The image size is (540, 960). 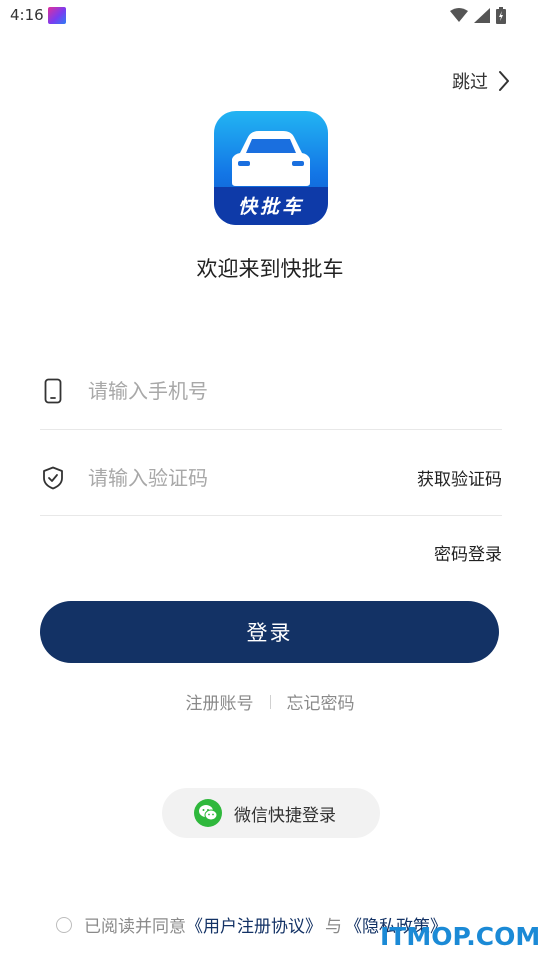 I want to click on forgot-password-link: 忘记密码, so click(x=321, y=701).